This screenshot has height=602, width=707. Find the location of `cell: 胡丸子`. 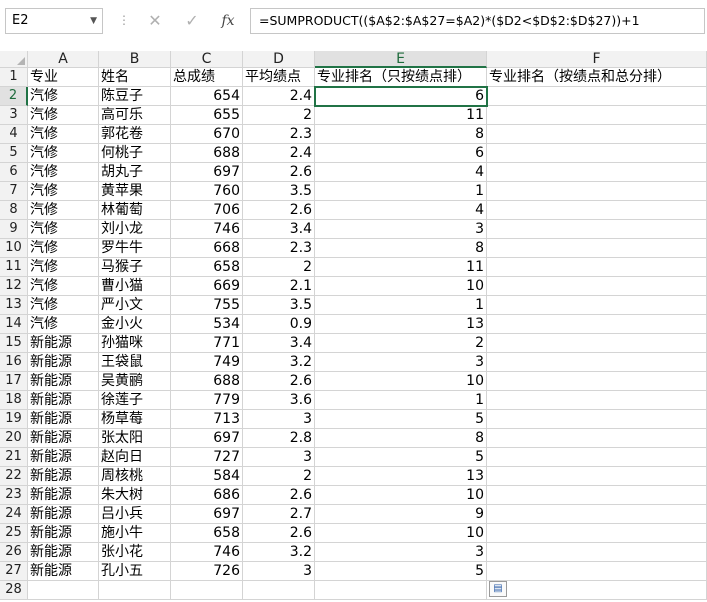

cell: 胡丸子 is located at coordinates (135, 172).